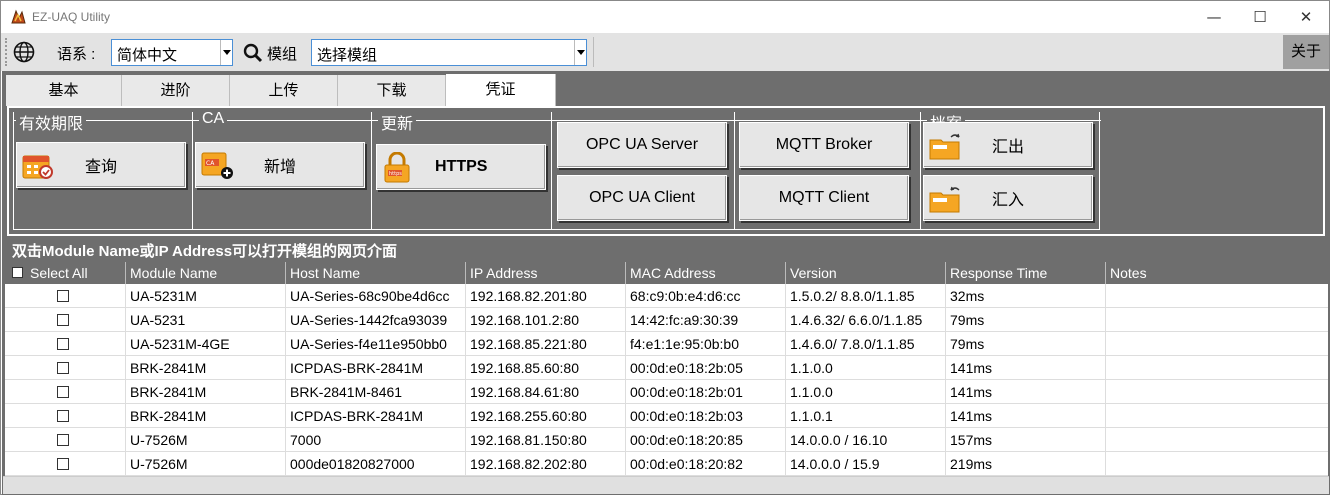  What do you see at coordinates (705, 273) in the screenshot?
I see `header-mac-address: MAC Address` at bounding box center [705, 273].